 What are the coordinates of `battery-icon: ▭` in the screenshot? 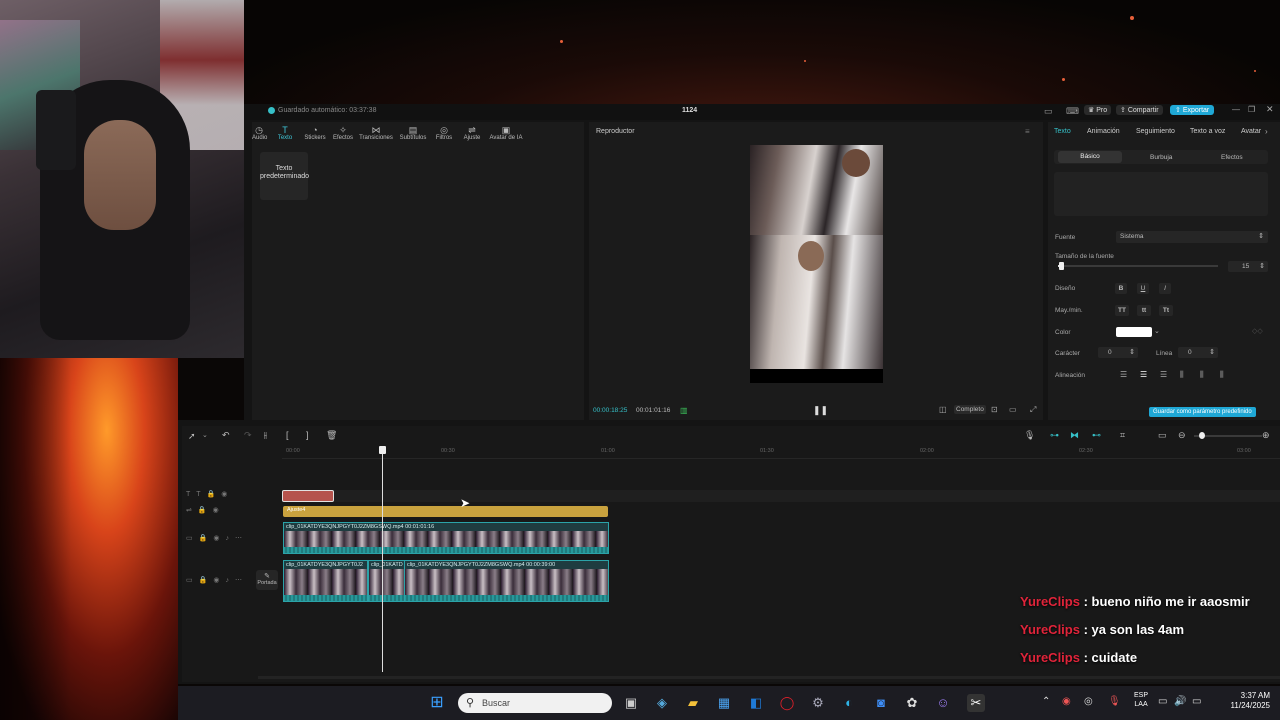 It's located at (1196, 701).